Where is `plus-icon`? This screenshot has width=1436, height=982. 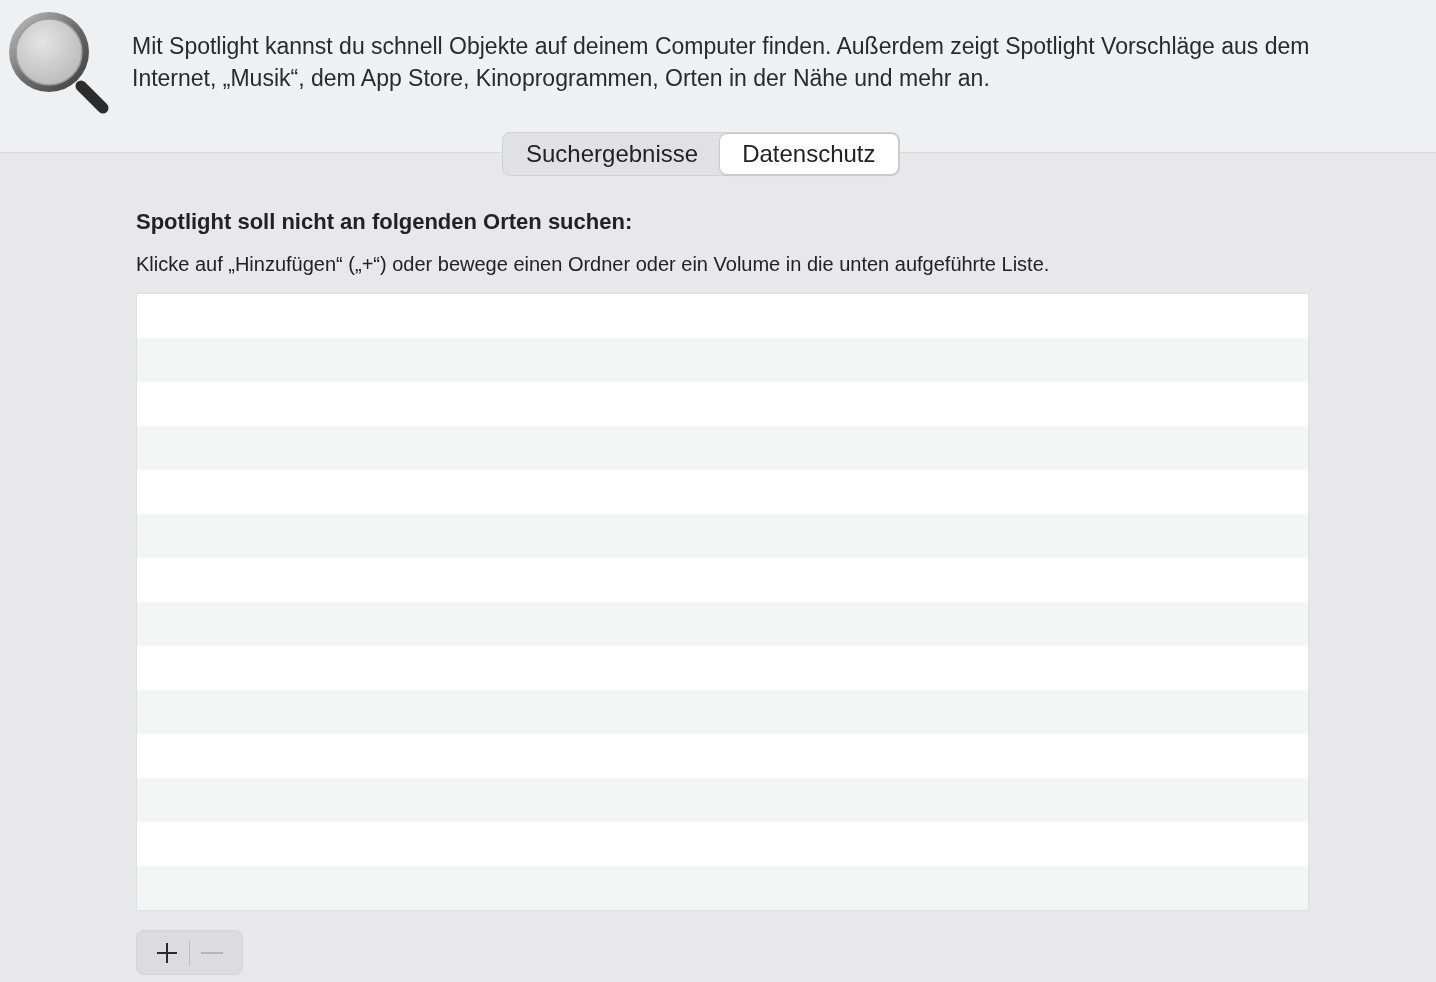
plus-icon is located at coordinates (167, 952).